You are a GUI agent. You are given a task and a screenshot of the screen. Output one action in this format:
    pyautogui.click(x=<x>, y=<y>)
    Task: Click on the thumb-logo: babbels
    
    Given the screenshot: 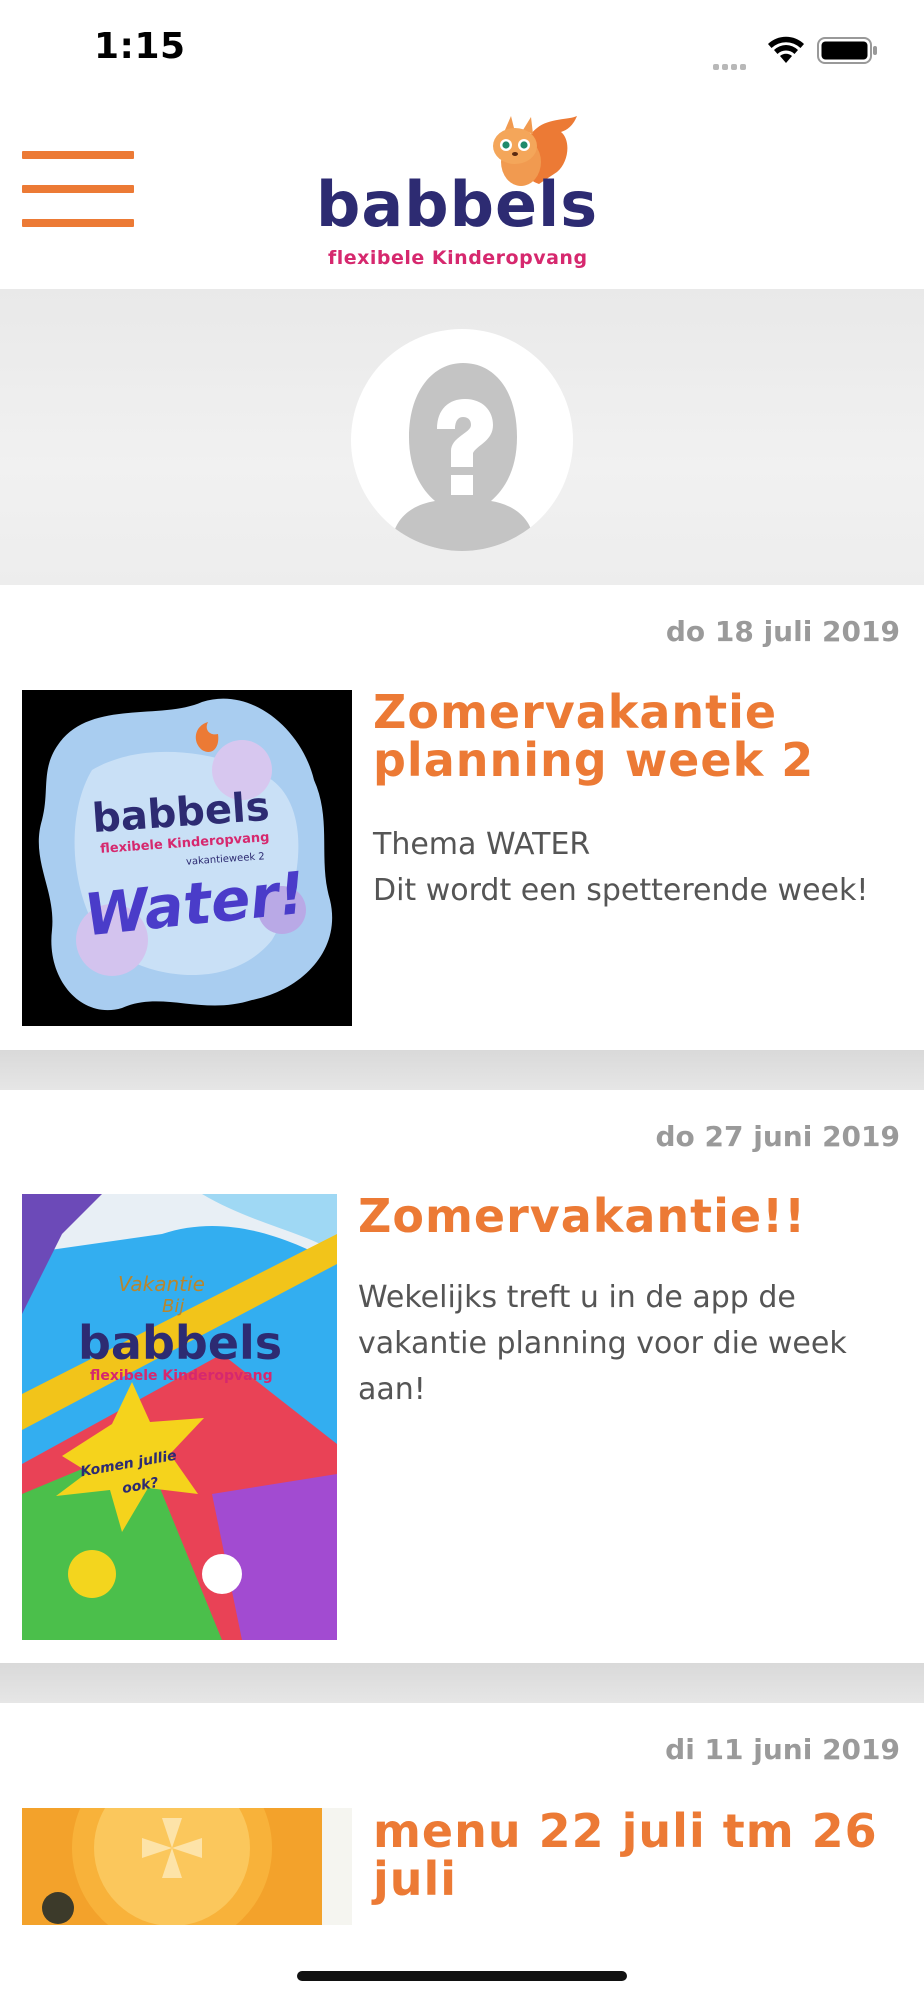 What is the action you would take?
    pyautogui.click(x=180, y=1343)
    